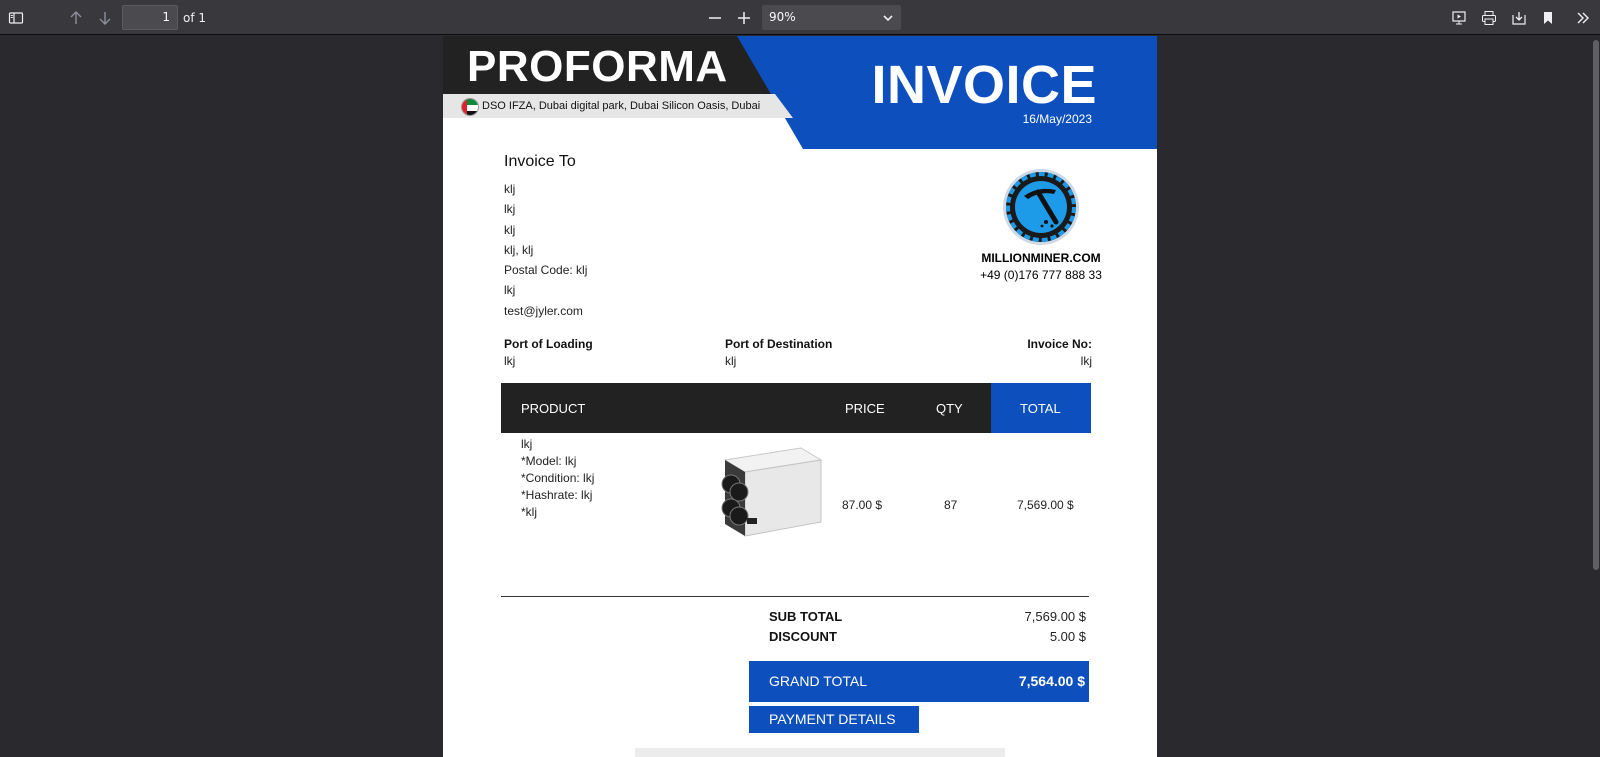 The image size is (1600, 757). I want to click on vertical-scrollbar, so click(1596, 396).